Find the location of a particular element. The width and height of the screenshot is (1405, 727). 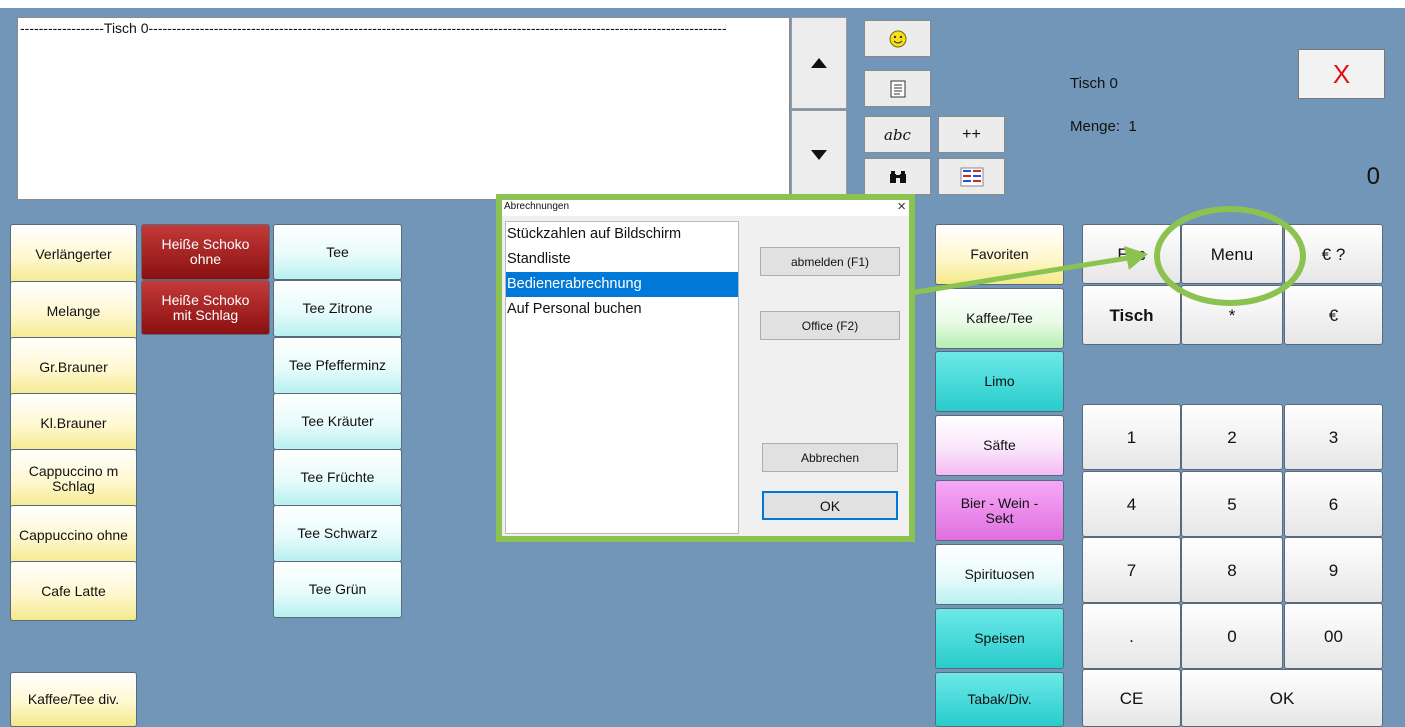

highlight-annotation is located at coordinates (1107, 256).